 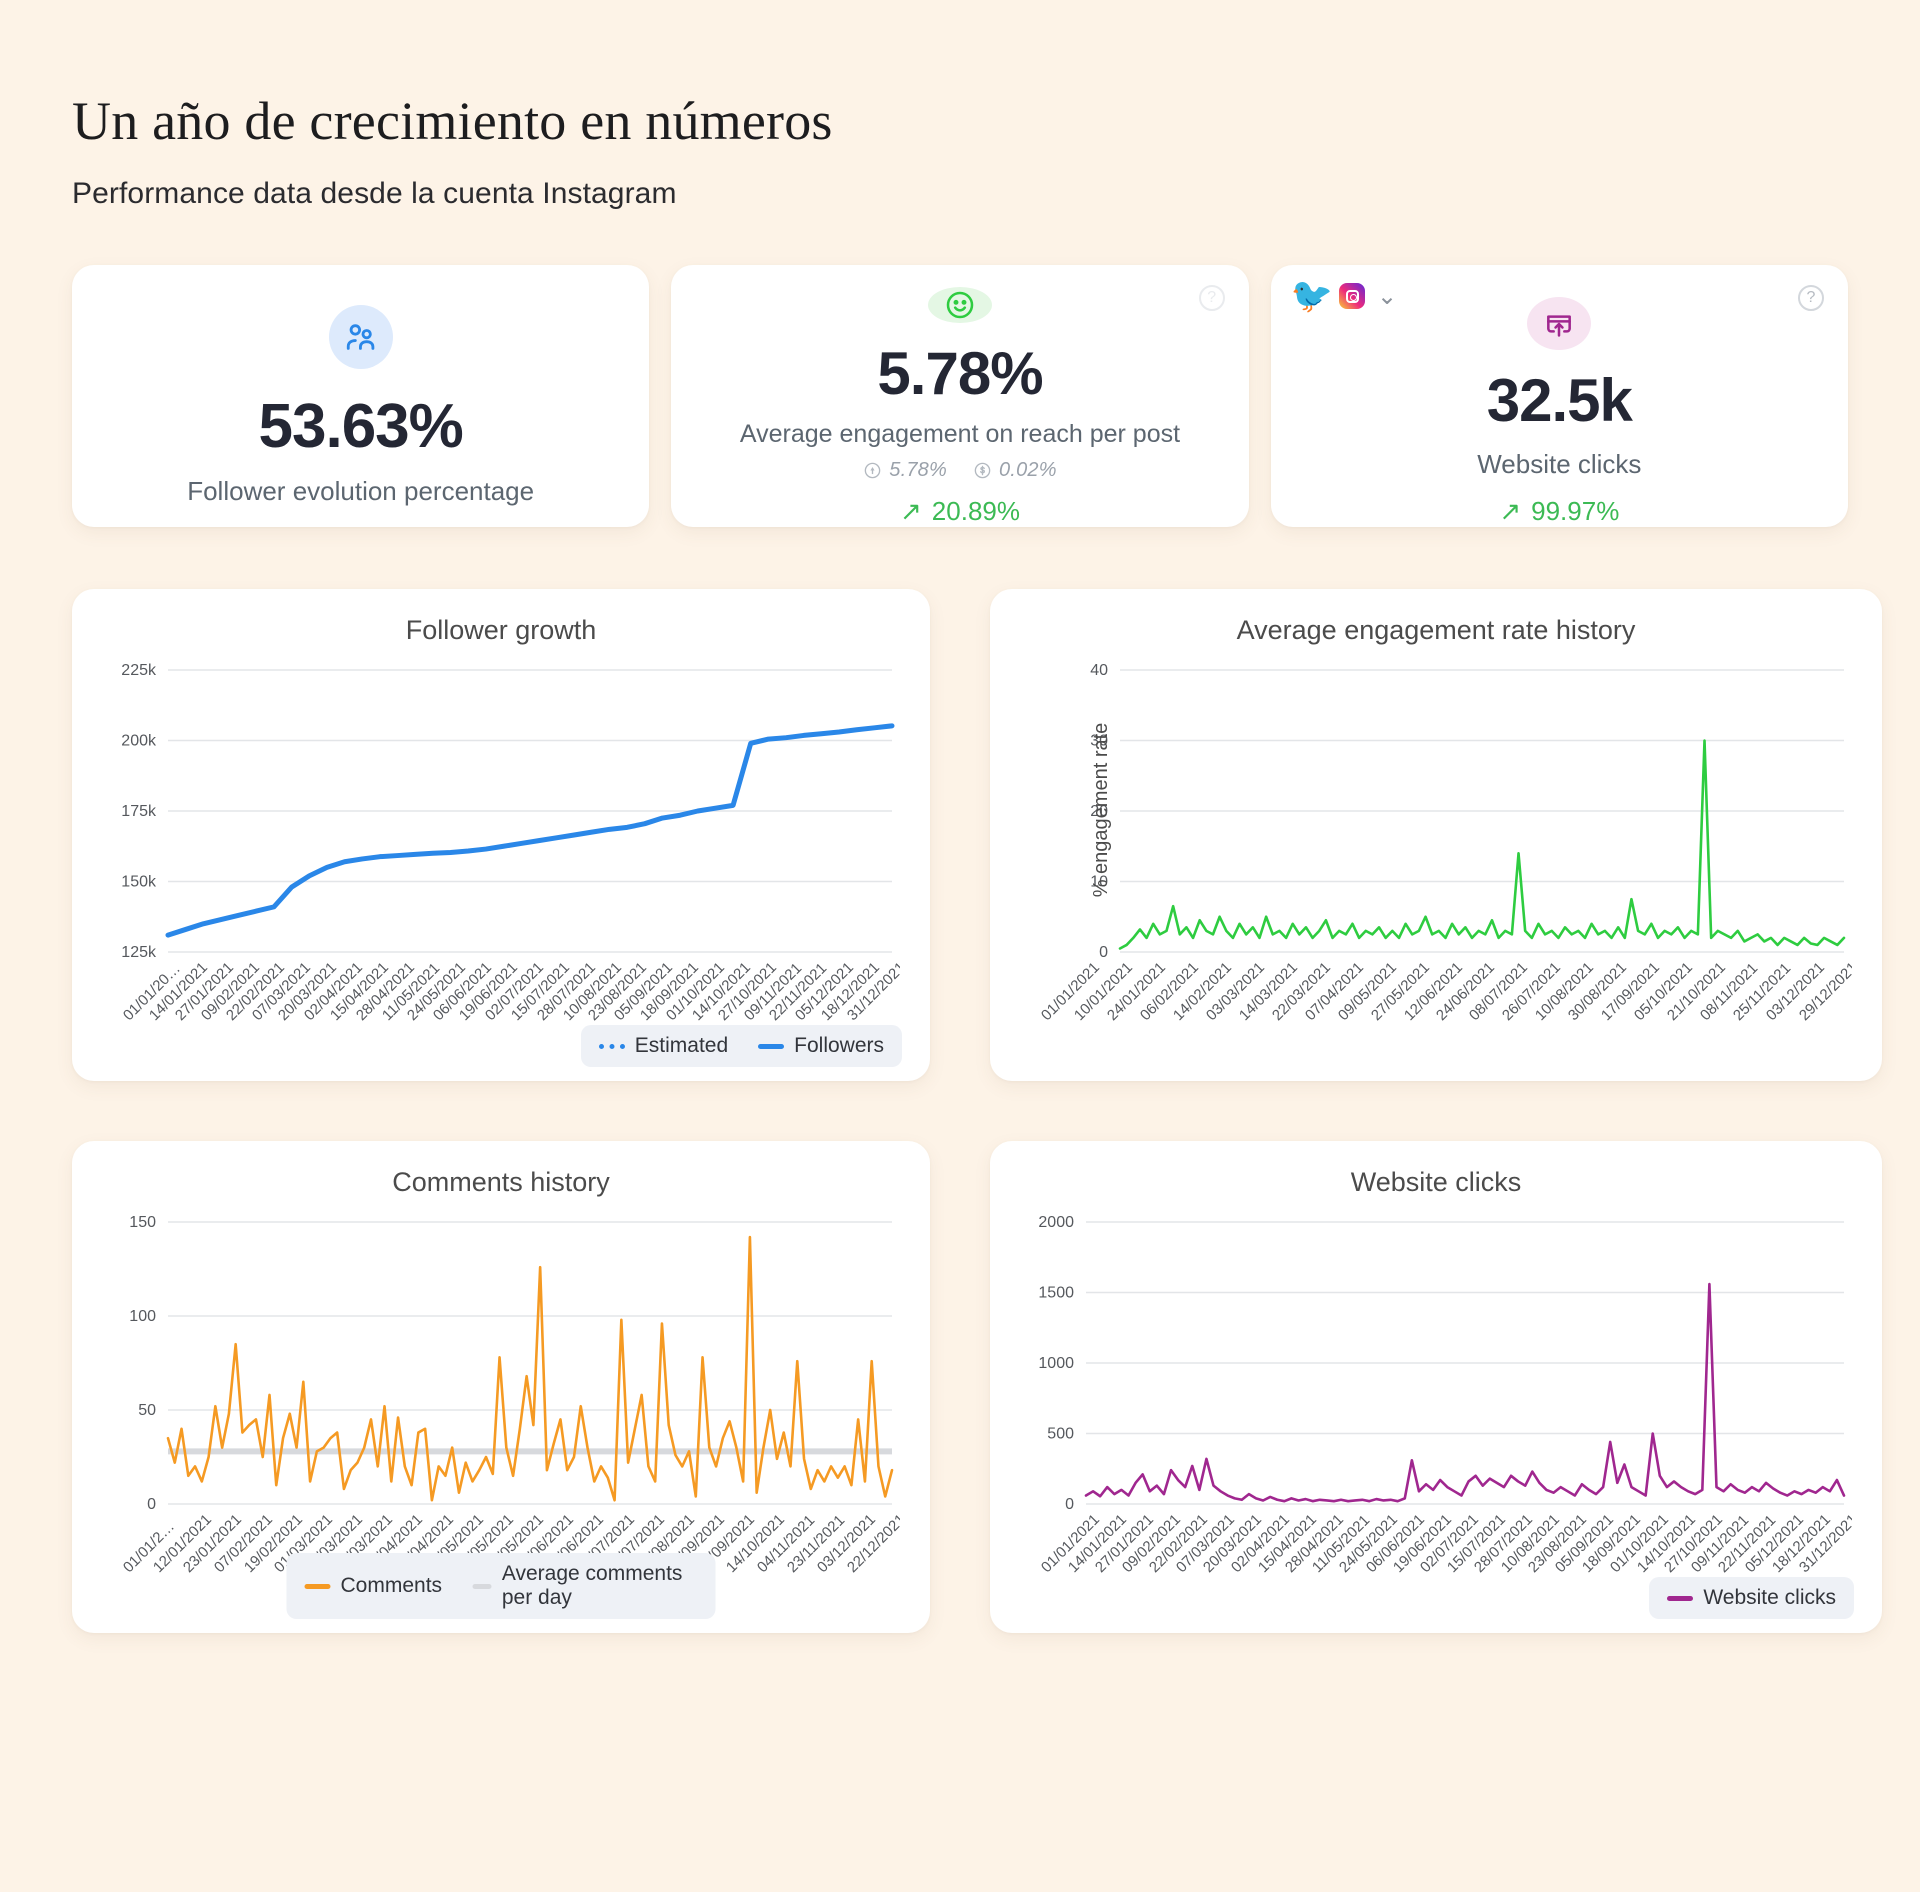 What do you see at coordinates (960, 434) in the screenshot?
I see `kpi-label: Average engagement on reach per post` at bounding box center [960, 434].